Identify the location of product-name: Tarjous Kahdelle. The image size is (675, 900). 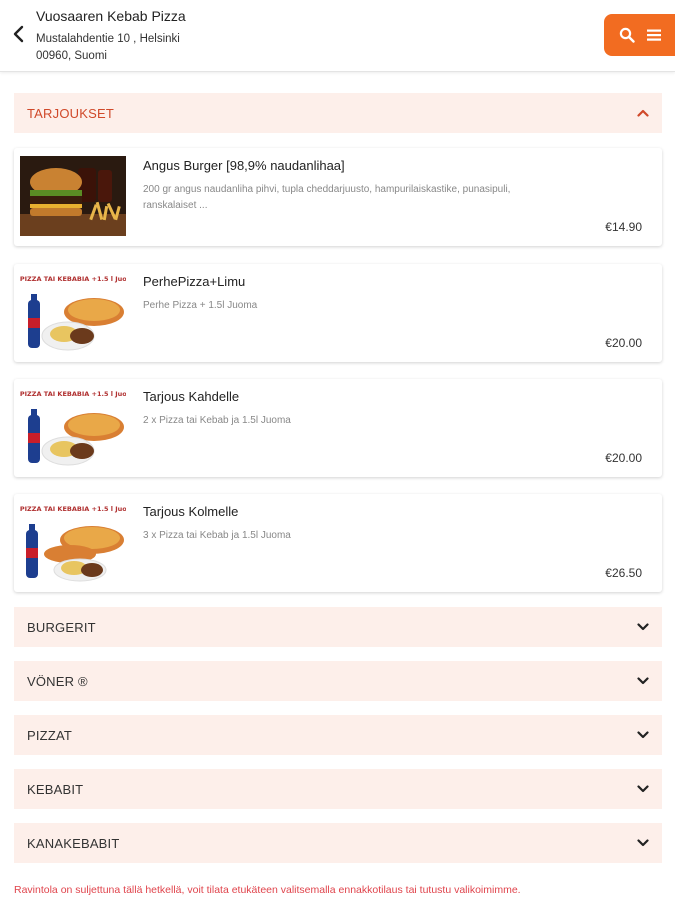
(191, 396).